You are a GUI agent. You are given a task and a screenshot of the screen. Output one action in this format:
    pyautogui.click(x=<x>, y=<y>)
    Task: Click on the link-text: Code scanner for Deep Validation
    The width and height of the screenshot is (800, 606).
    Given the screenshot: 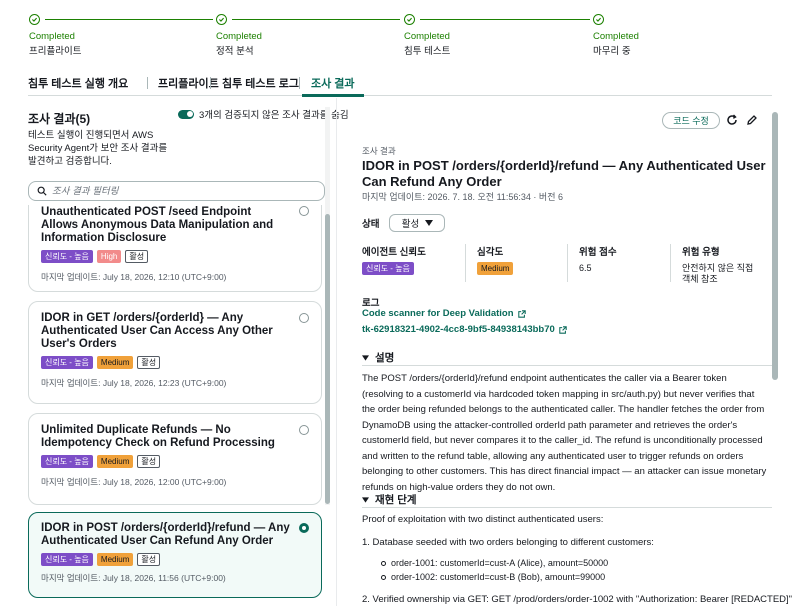 What is the action you would take?
    pyautogui.click(x=438, y=313)
    